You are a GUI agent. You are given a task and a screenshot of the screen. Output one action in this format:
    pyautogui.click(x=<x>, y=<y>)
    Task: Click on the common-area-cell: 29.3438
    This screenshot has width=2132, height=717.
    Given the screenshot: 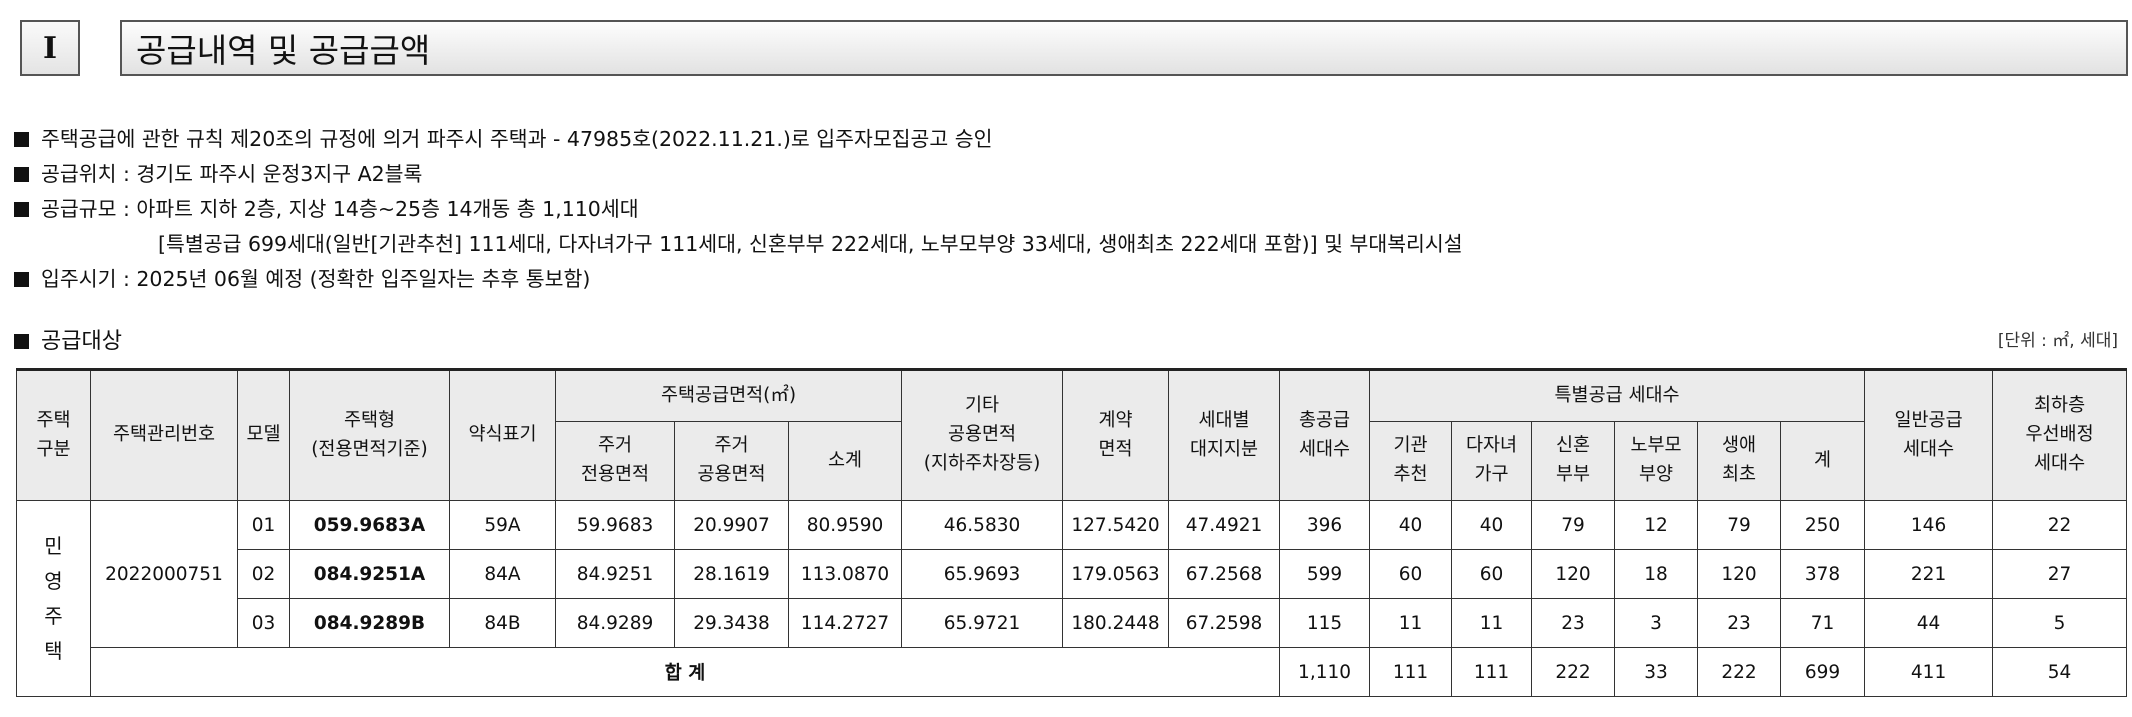 What is the action you would take?
    pyautogui.click(x=731, y=623)
    